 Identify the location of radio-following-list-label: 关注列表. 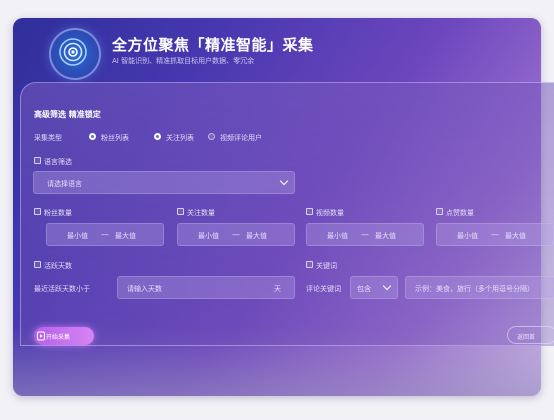
(180, 138).